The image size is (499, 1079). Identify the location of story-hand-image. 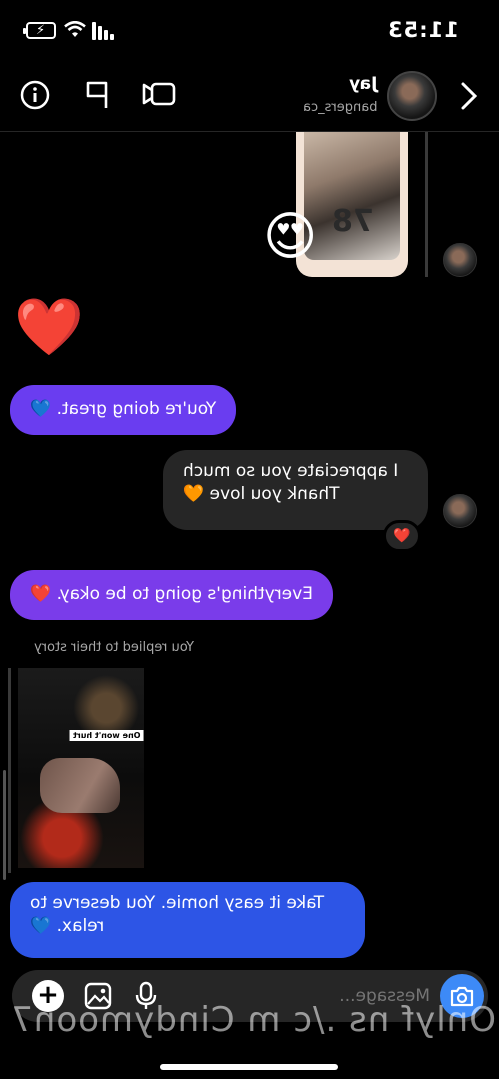
(80, 785).